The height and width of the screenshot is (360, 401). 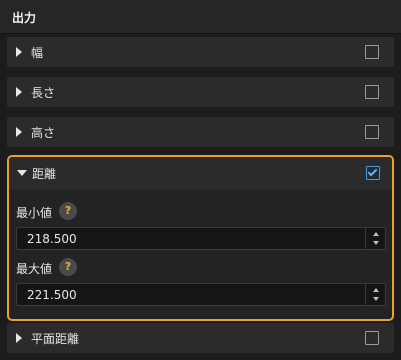 I want to click on min-value-input: 218.500, so click(x=201, y=238).